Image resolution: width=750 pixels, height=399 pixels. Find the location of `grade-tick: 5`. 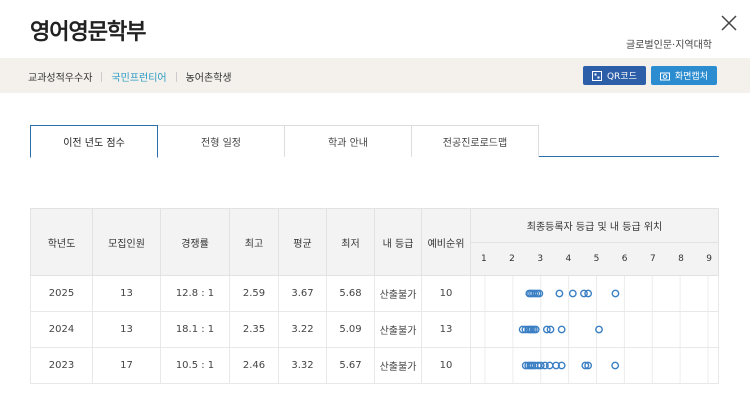

grade-tick: 5 is located at coordinates (596, 259).